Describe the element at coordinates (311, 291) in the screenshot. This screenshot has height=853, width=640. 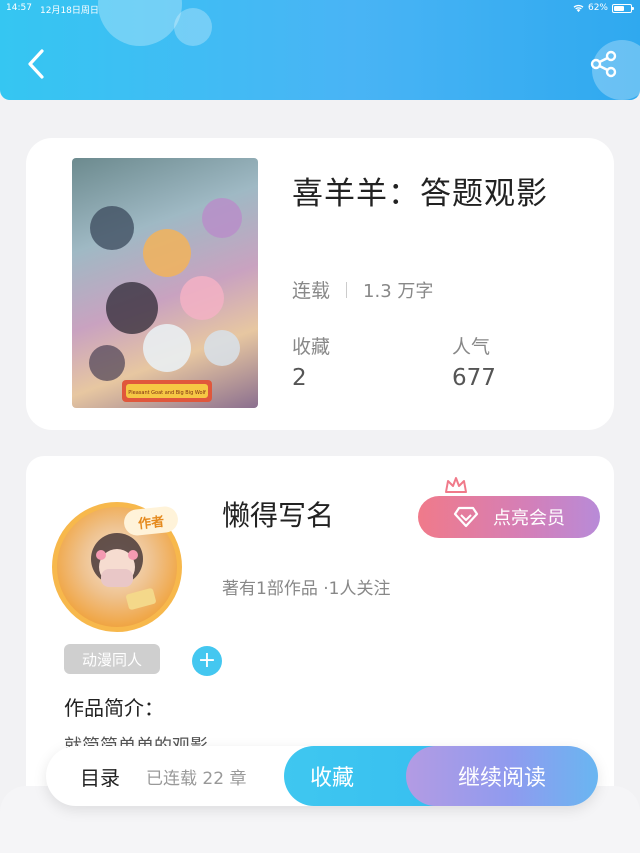
I see `book-status: 连载` at that location.